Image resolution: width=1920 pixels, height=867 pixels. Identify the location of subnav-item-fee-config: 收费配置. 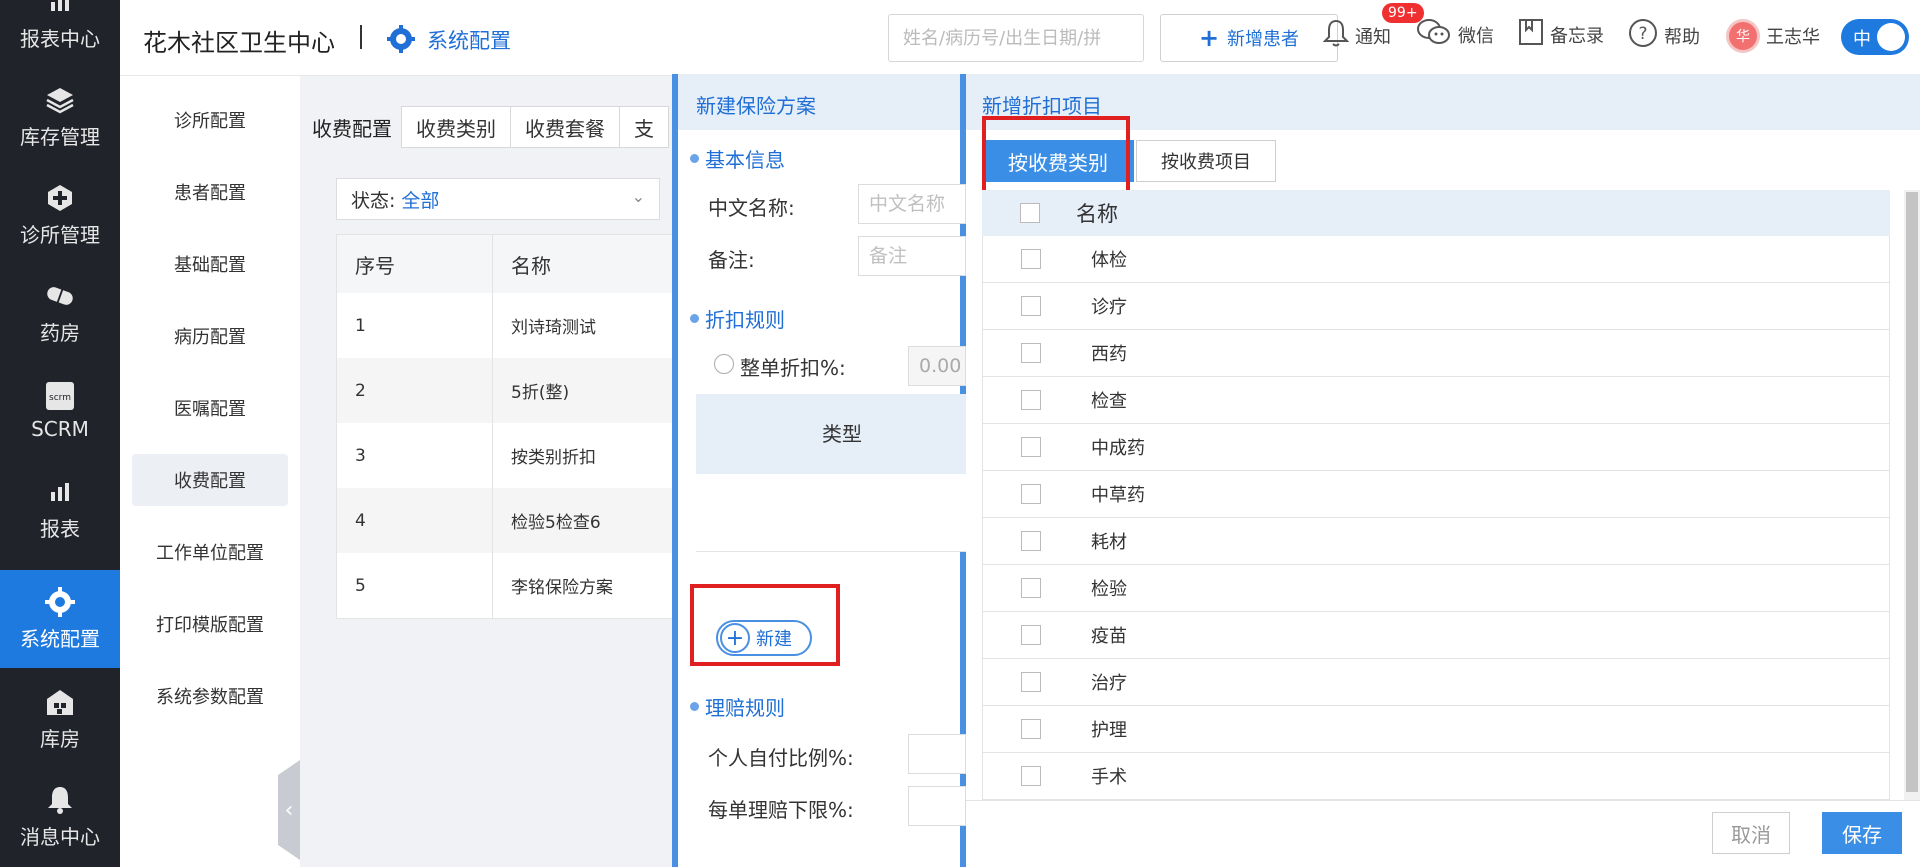
(210, 480).